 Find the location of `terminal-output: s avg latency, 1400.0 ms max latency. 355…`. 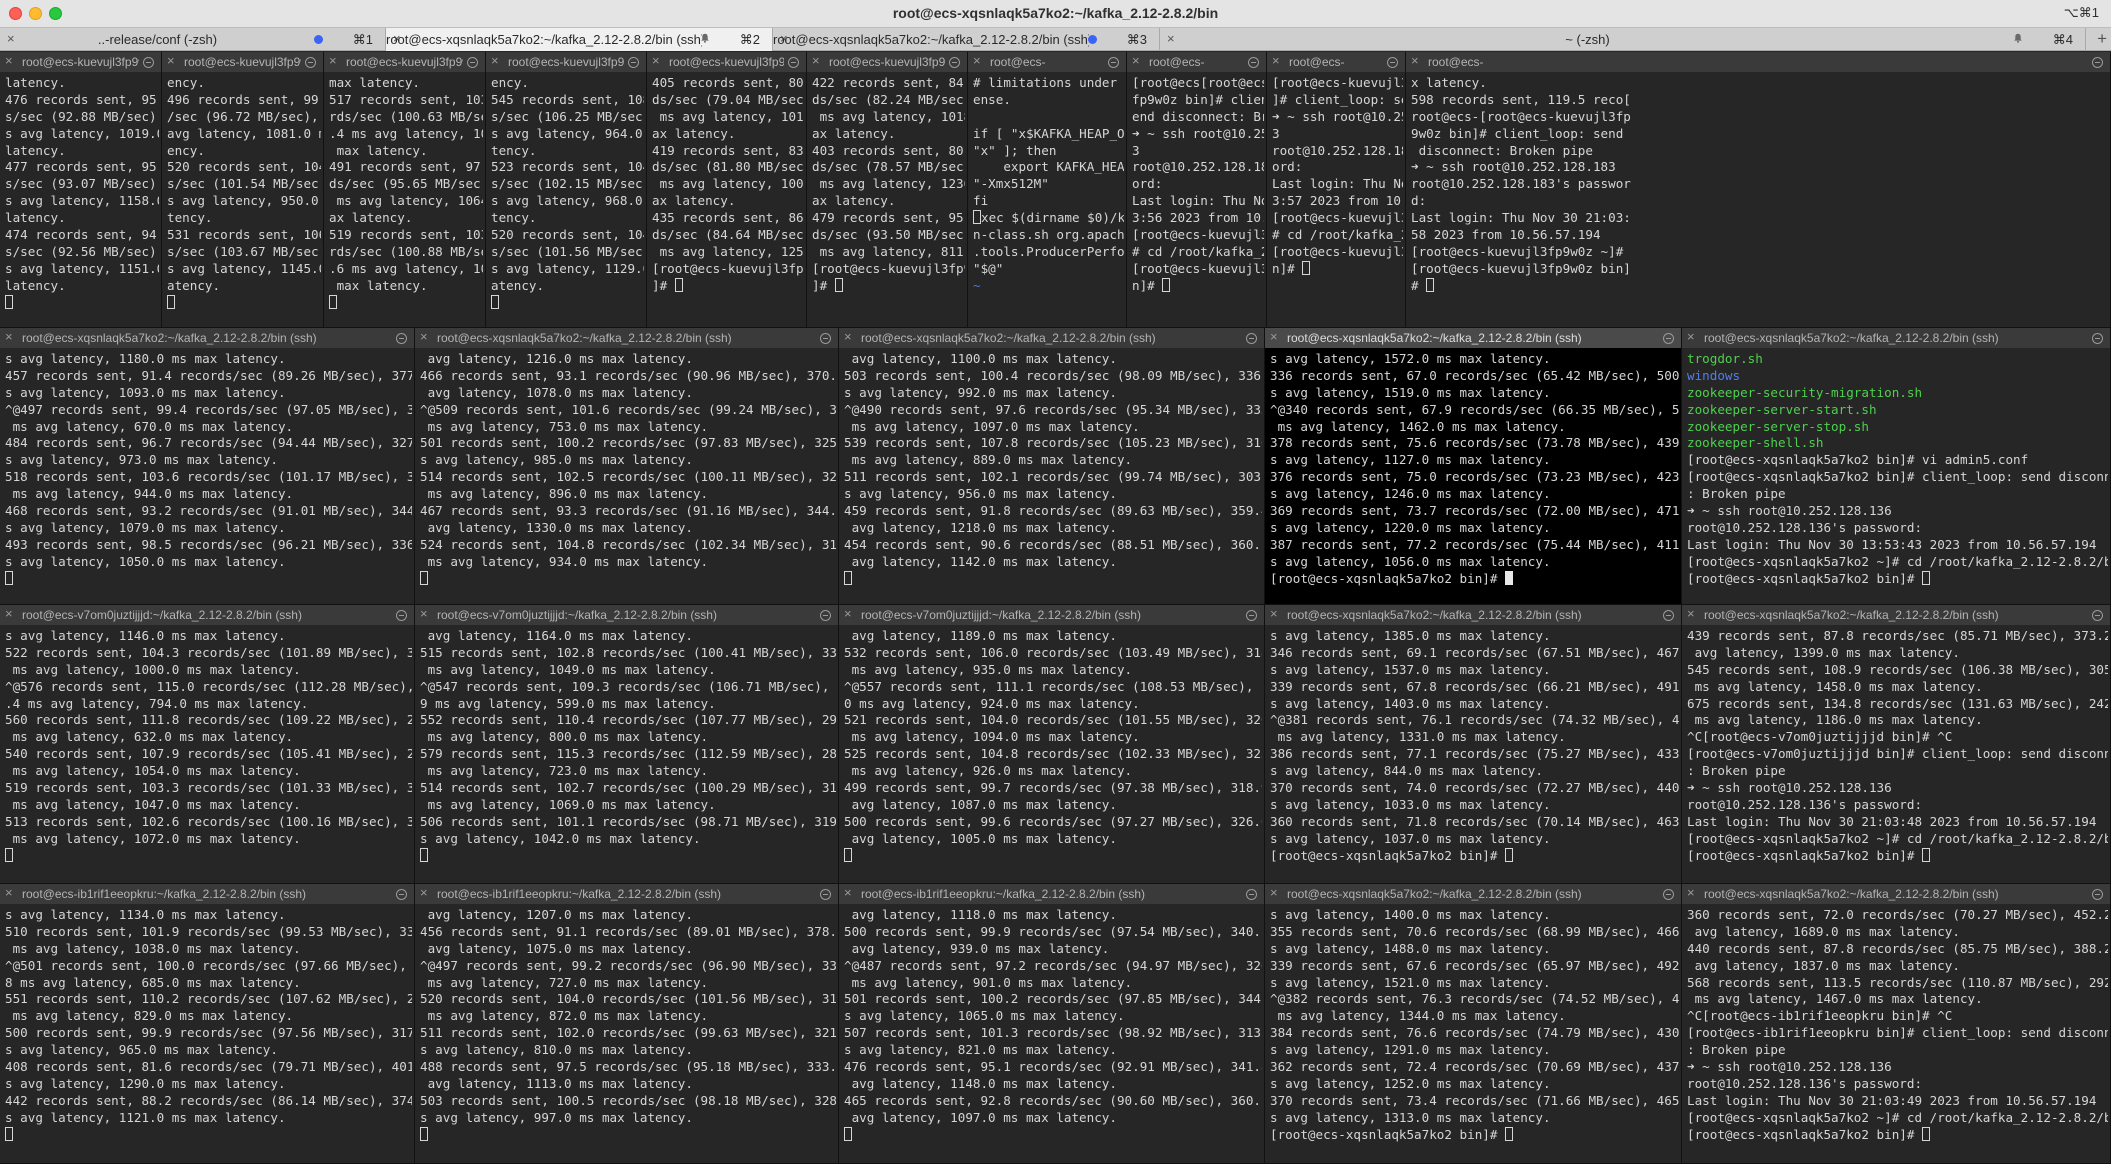

terminal-output: s avg latency, 1400.0 ms max latency. 355… is located at coordinates (1474, 1034).